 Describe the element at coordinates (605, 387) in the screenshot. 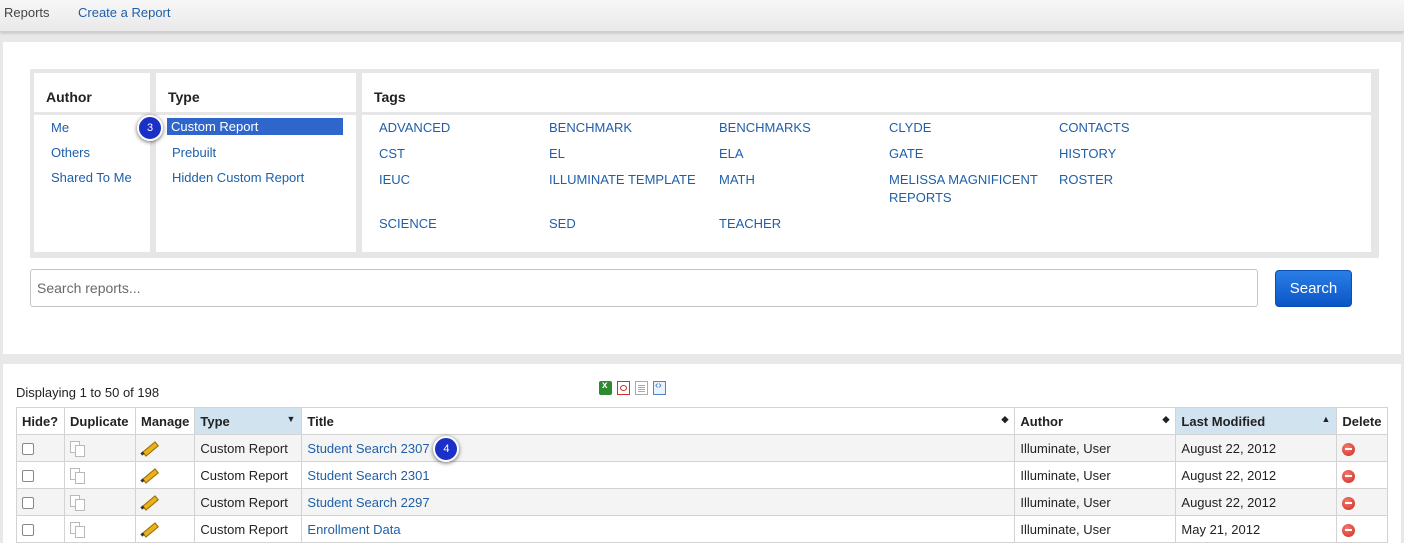

I see `excel-export-icon` at that location.